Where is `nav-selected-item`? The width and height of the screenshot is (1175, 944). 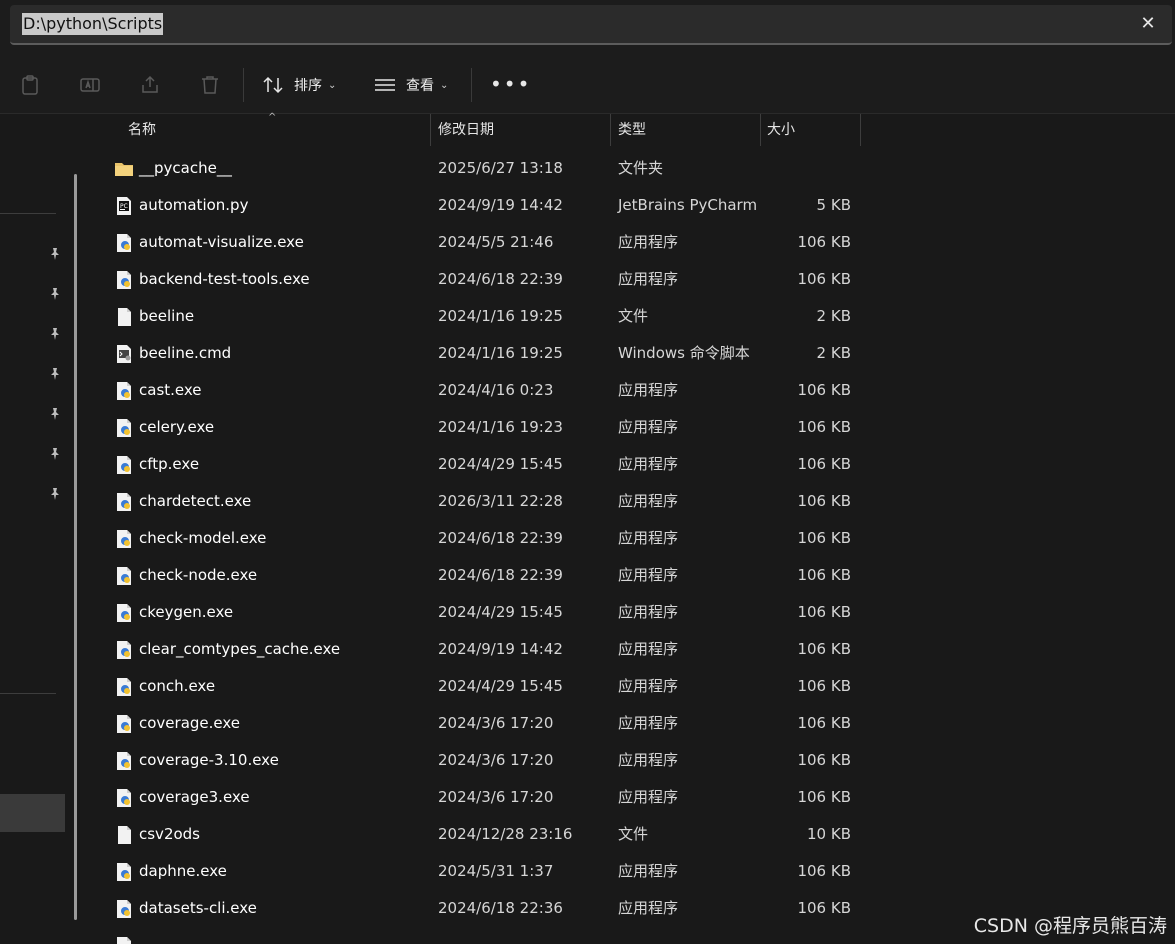
nav-selected-item is located at coordinates (32, 813).